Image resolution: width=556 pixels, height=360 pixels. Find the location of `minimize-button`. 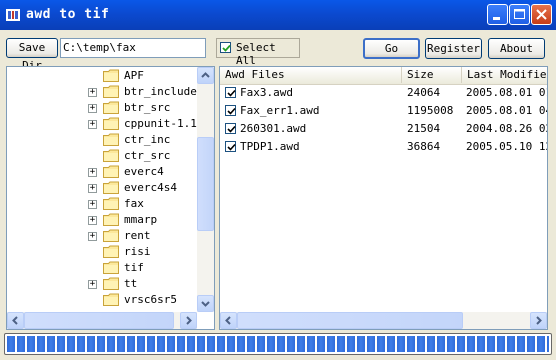

minimize-button is located at coordinates (497, 14).